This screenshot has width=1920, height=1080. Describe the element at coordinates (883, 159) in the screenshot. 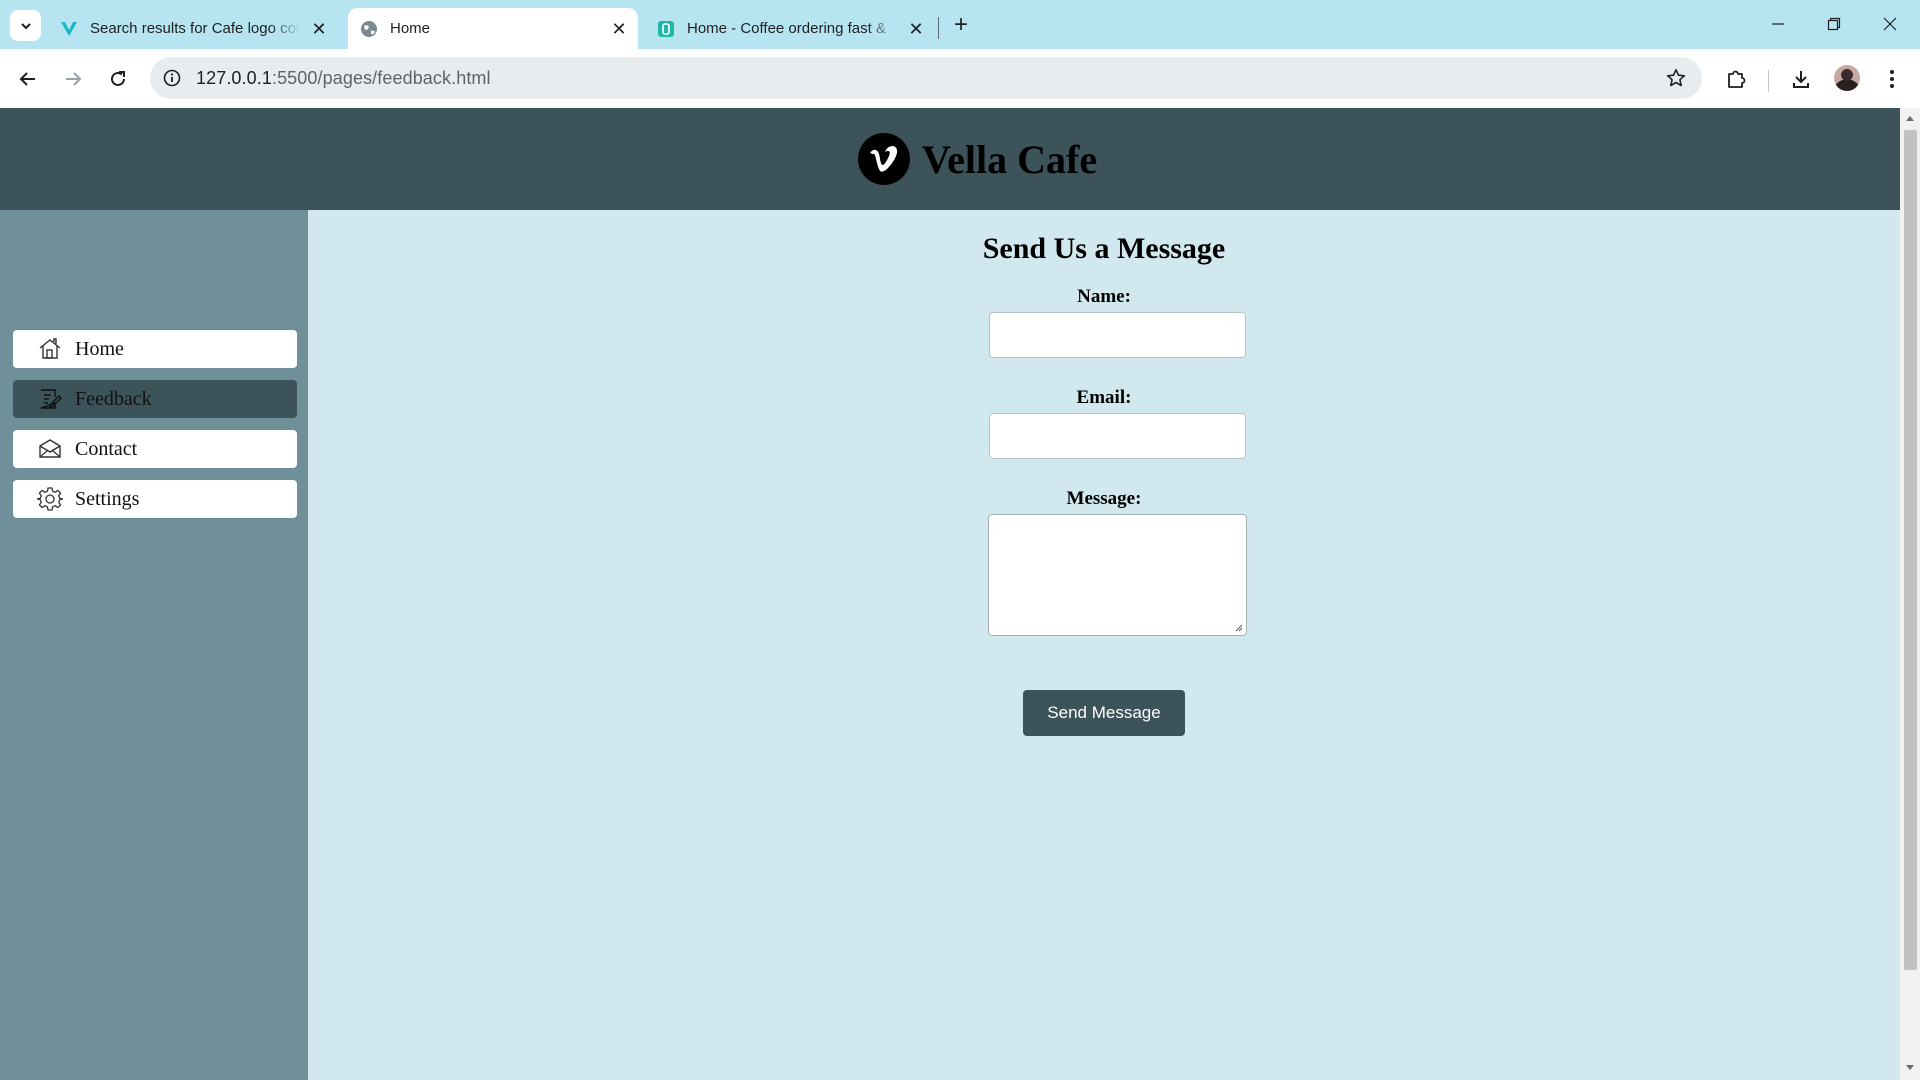

I see `vimeo-v-logo-icon` at that location.